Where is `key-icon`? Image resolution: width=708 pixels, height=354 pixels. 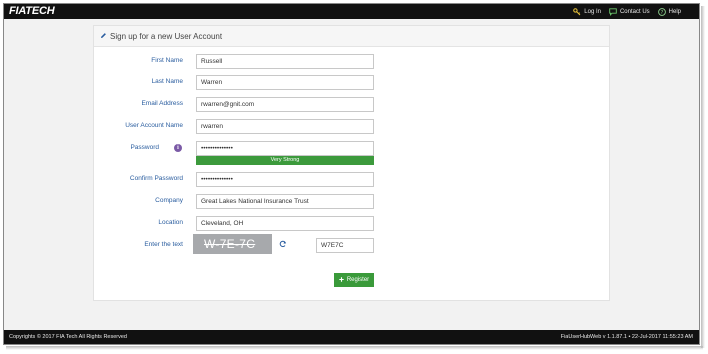
key-icon is located at coordinates (577, 11).